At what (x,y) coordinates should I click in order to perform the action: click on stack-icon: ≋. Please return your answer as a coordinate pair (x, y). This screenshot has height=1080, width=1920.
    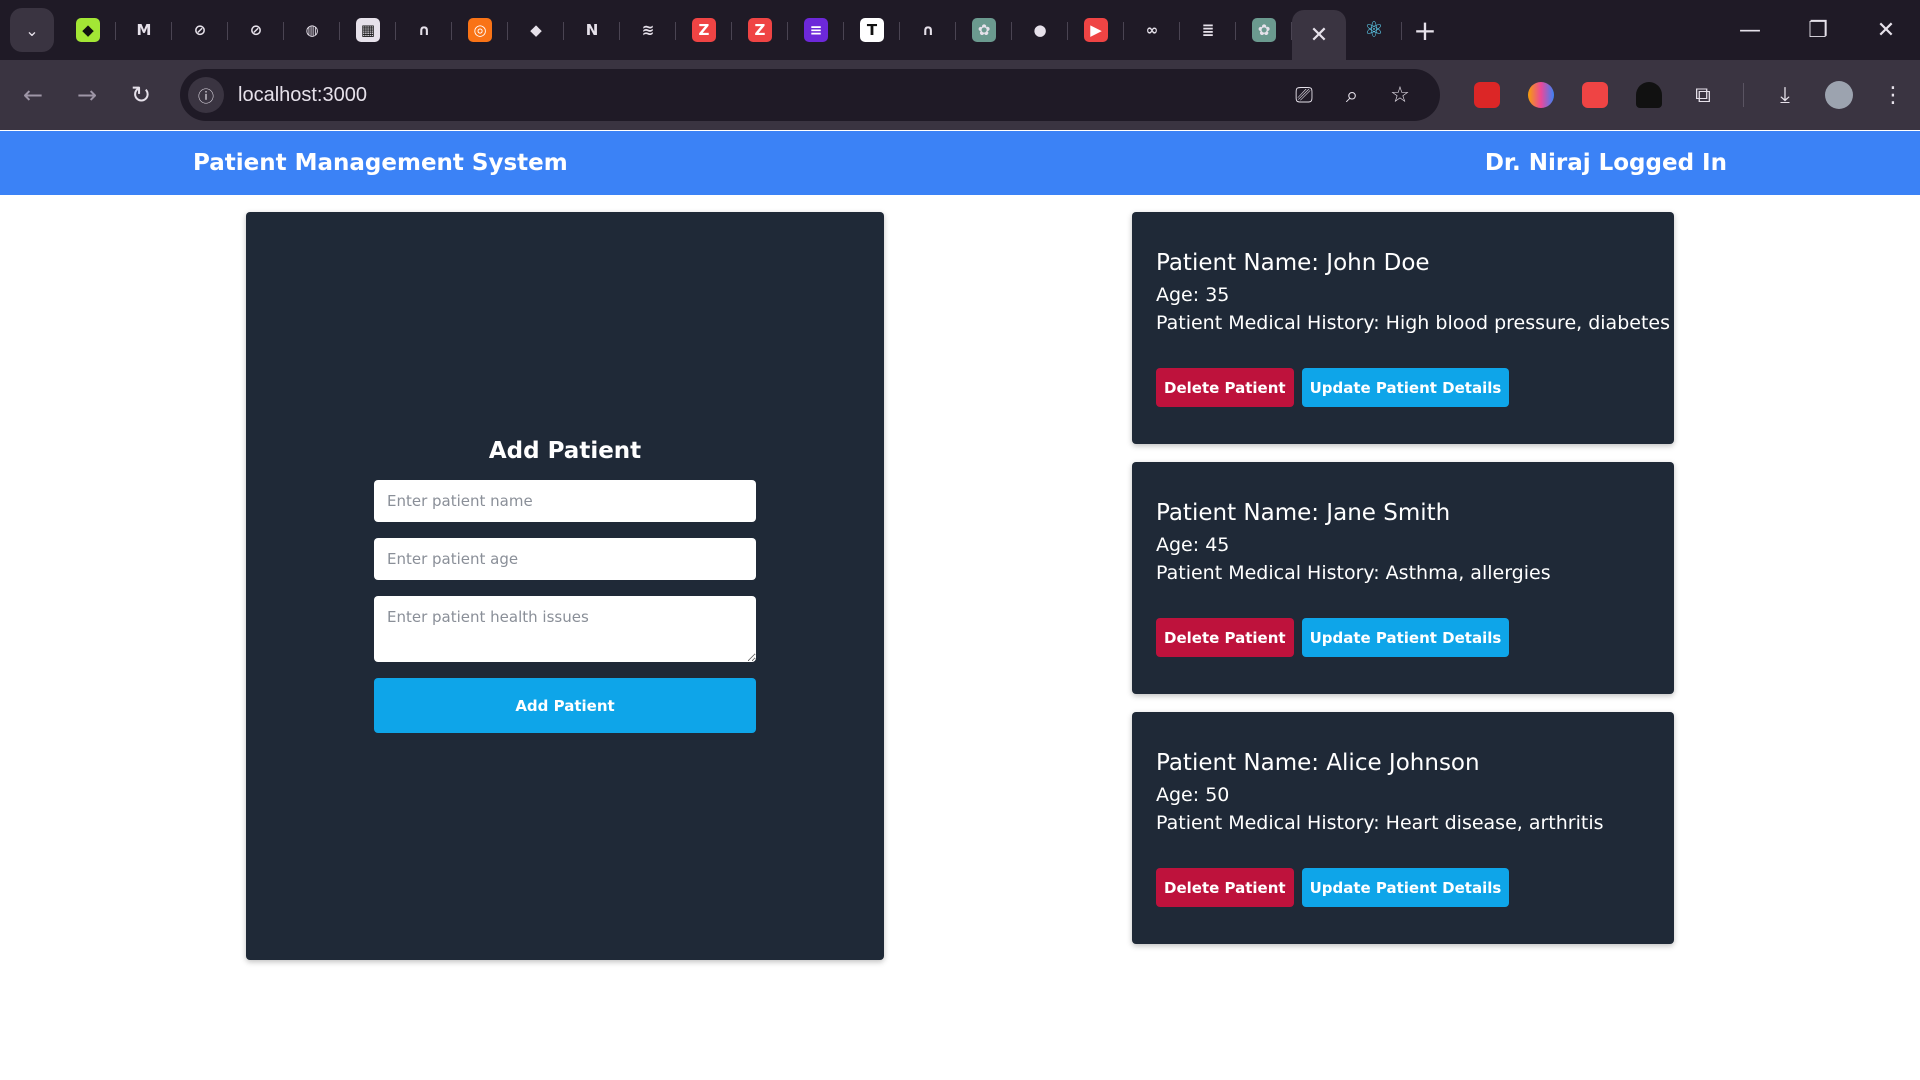
    Looking at the image, I should click on (648, 30).